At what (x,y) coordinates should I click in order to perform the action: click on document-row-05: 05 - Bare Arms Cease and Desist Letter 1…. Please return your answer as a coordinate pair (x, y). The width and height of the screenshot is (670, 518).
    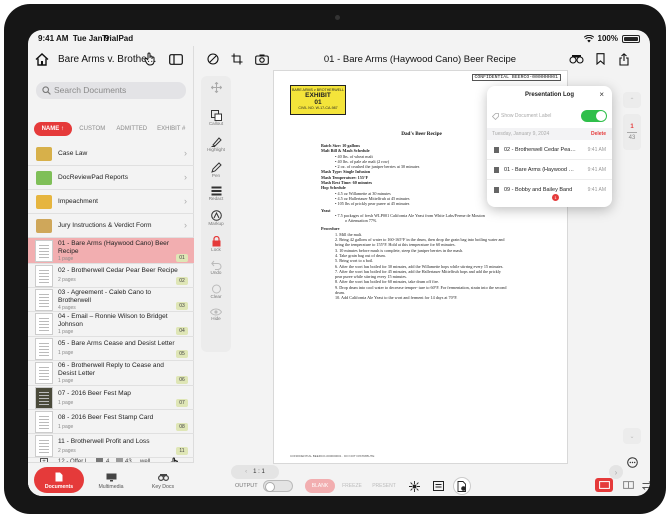
    Looking at the image, I should click on (111, 349).